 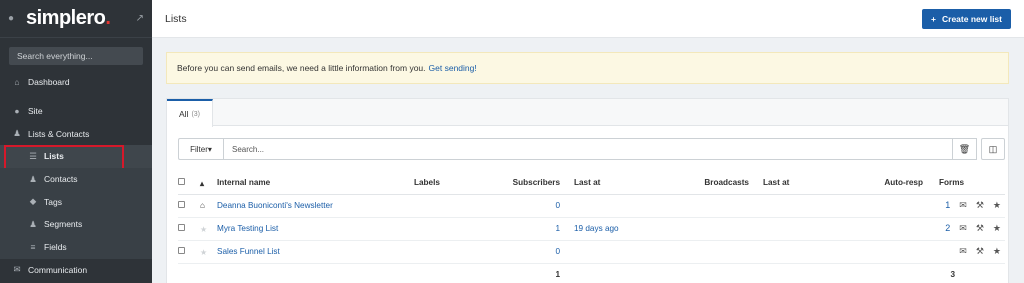 What do you see at coordinates (14, 18) in the screenshot?
I see `lightbulb-icon: ●` at bounding box center [14, 18].